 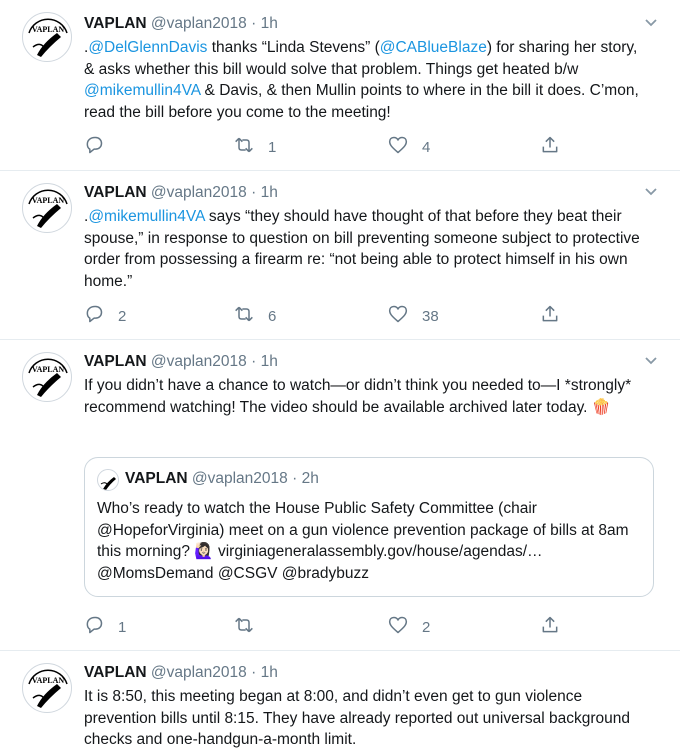 I want to click on like-count: 4, so click(x=426, y=147).